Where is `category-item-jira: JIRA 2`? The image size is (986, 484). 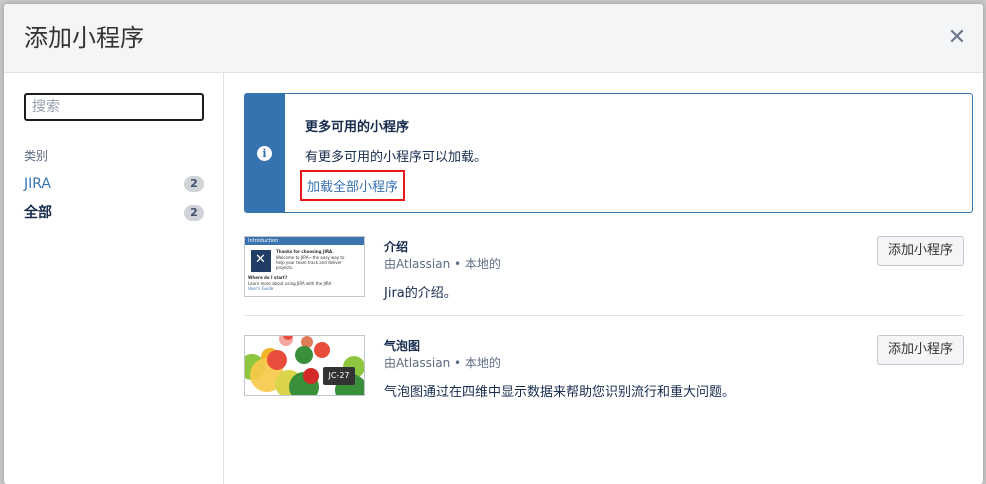
category-item-jira: JIRA 2 is located at coordinates (114, 184).